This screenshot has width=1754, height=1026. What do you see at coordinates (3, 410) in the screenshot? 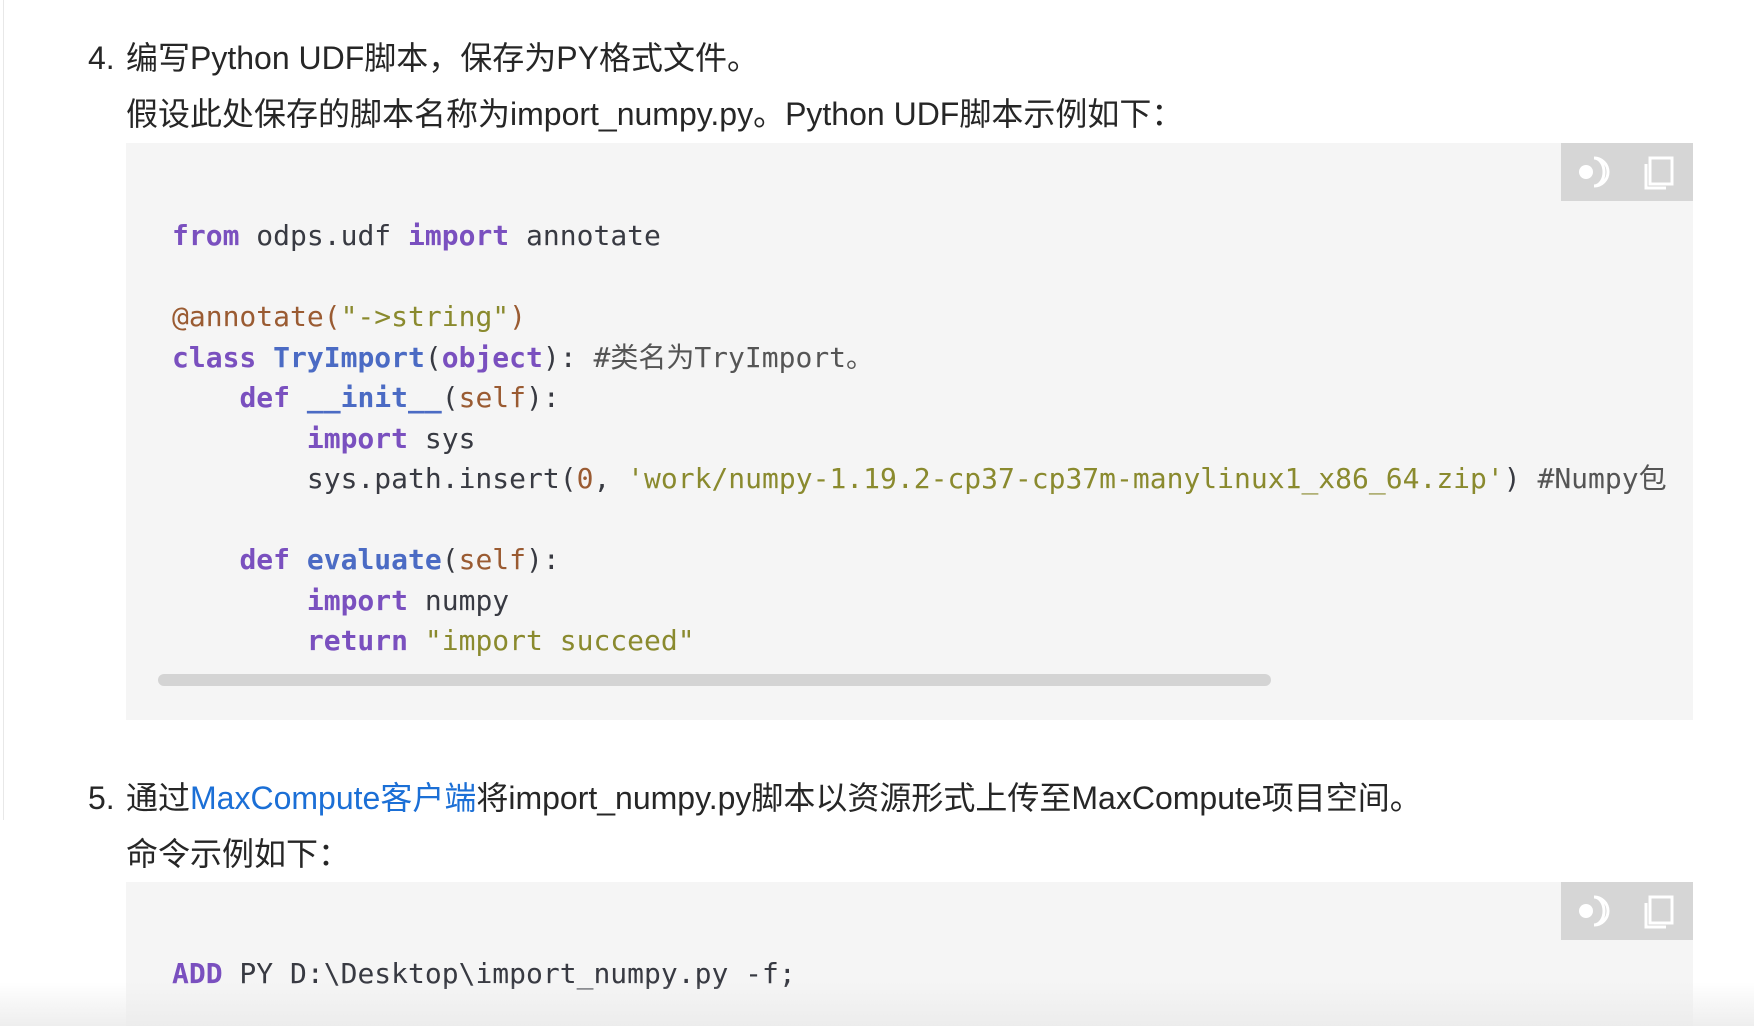
I see `content-left-border` at bounding box center [3, 410].